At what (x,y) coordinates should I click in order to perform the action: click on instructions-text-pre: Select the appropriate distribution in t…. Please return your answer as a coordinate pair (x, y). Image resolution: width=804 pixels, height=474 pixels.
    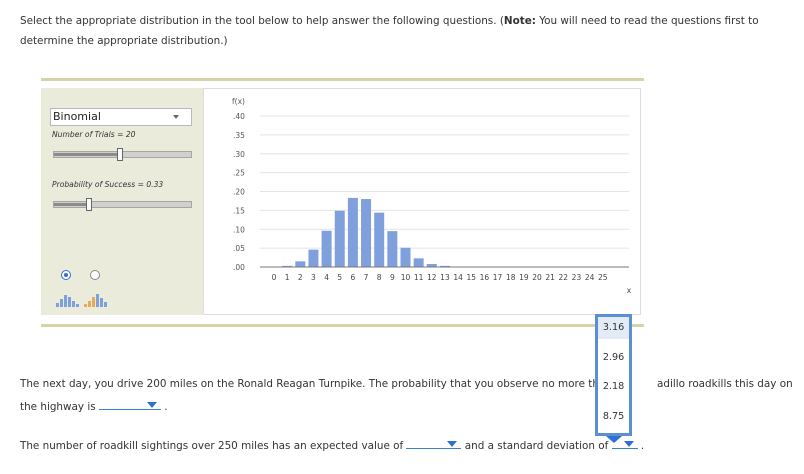
    Looking at the image, I should click on (262, 21).